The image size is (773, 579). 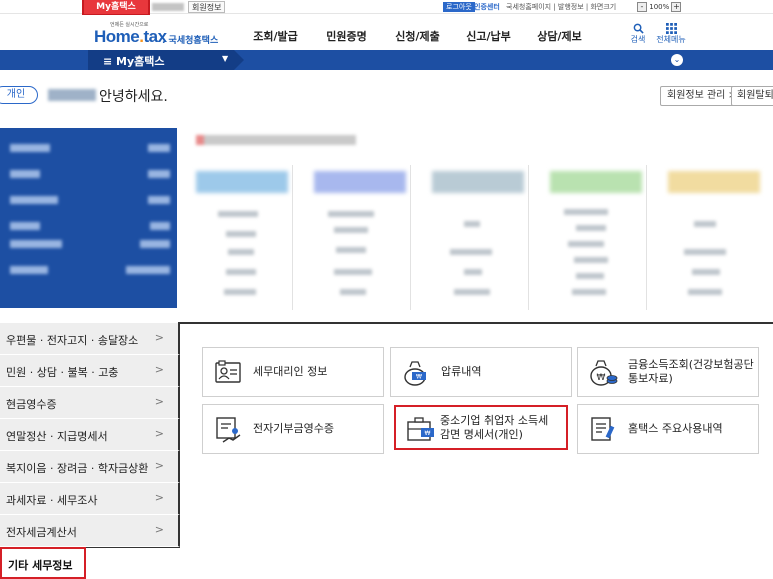 I want to click on card-hometax-usage-history: 홈택스 주요사용내역, so click(x=668, y=429).